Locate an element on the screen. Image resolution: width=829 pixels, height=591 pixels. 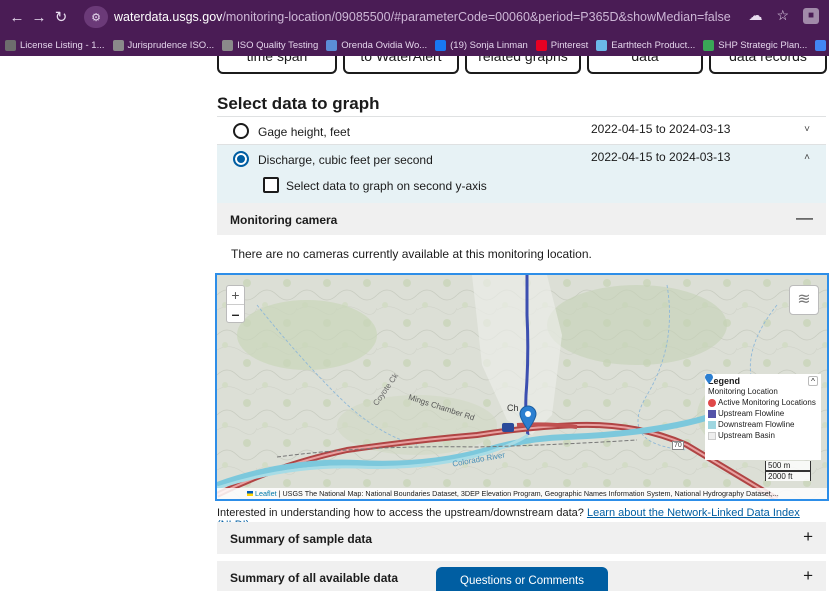
bookmark-label: Pinterest is located at coordinates (569, 45).